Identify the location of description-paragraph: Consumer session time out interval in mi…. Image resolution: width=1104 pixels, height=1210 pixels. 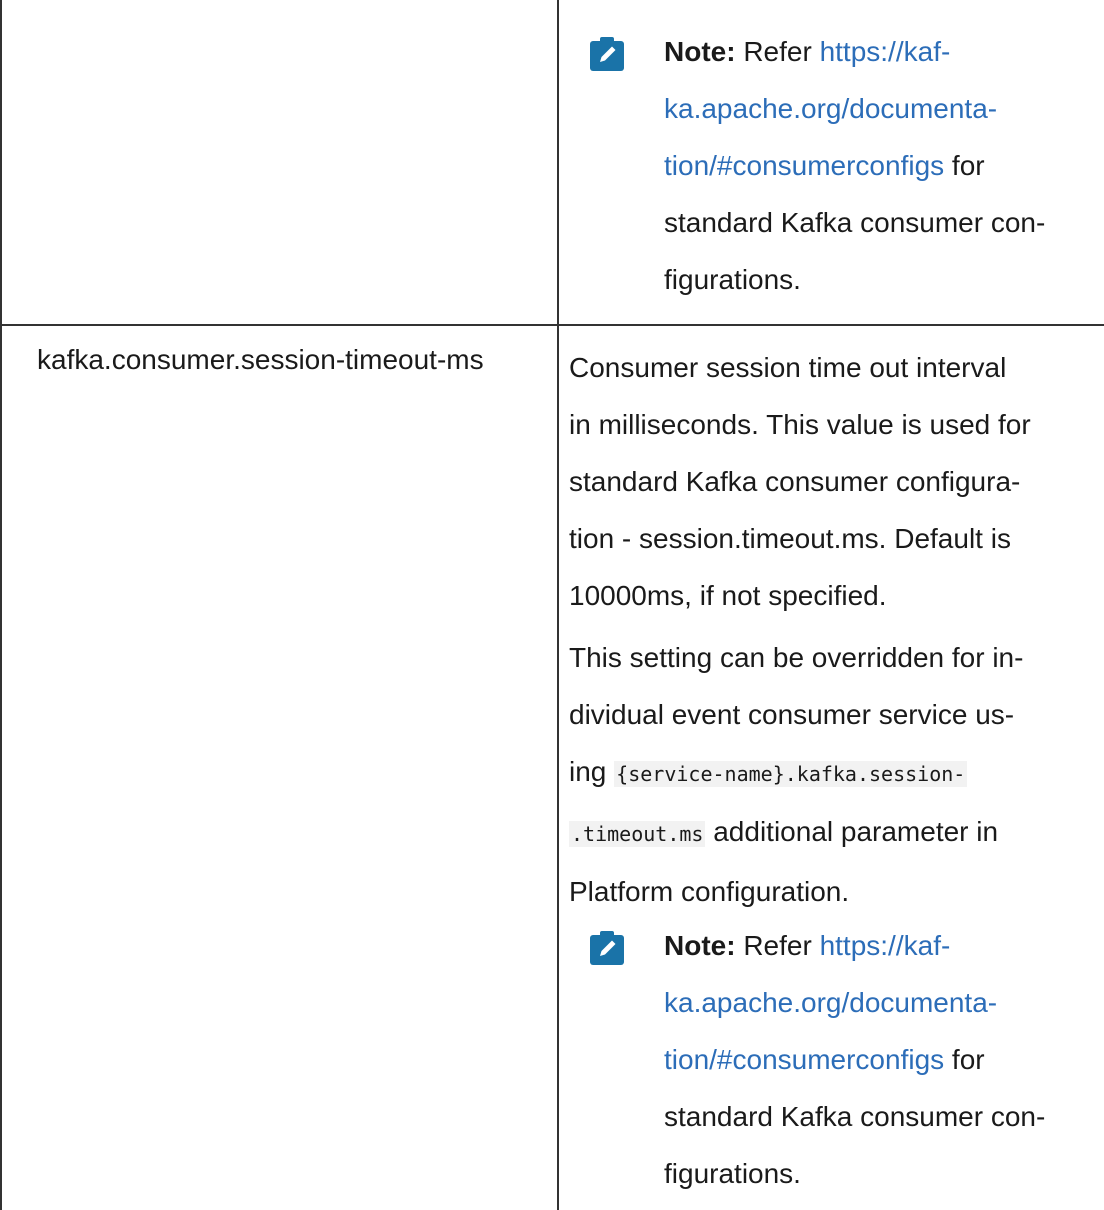
(800, 481).